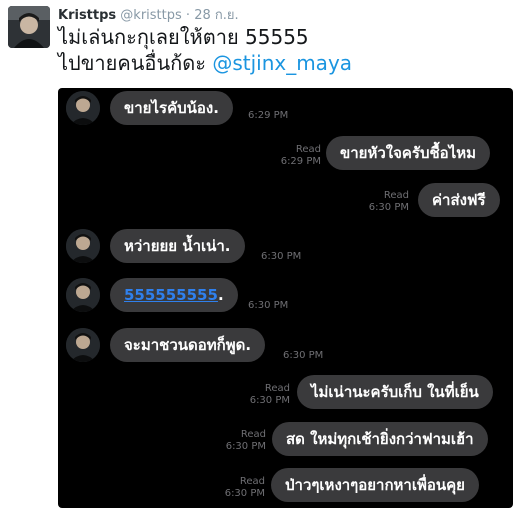 This screenshot has width=524, height=508. What do you see at coordinates (396, 195) in the screenshot?
I see `read-label-3: Read` at bounding box center [396, 195].